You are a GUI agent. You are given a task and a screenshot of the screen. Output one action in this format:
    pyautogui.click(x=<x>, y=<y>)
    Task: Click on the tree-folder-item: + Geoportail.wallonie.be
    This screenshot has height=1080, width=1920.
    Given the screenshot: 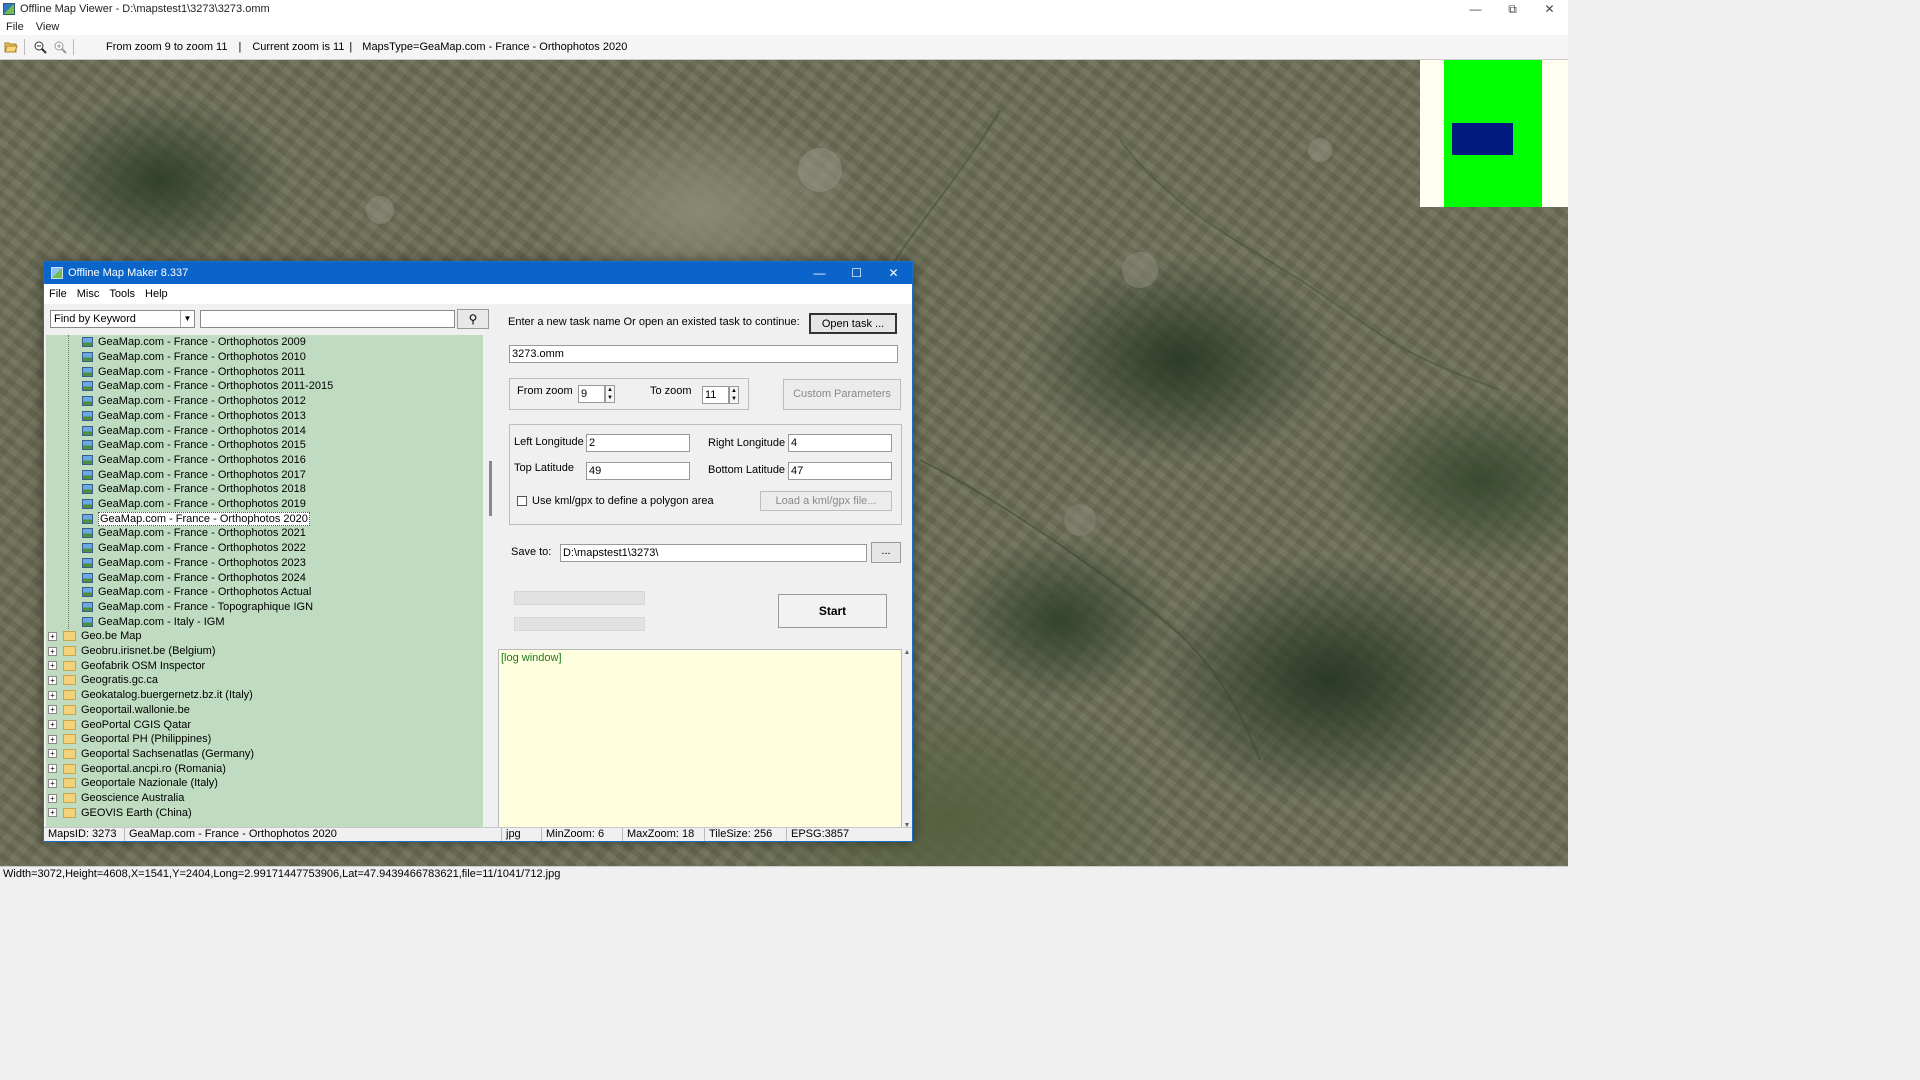 What is the action you would take?
    pyautogui.click(x=119, y=710)
    